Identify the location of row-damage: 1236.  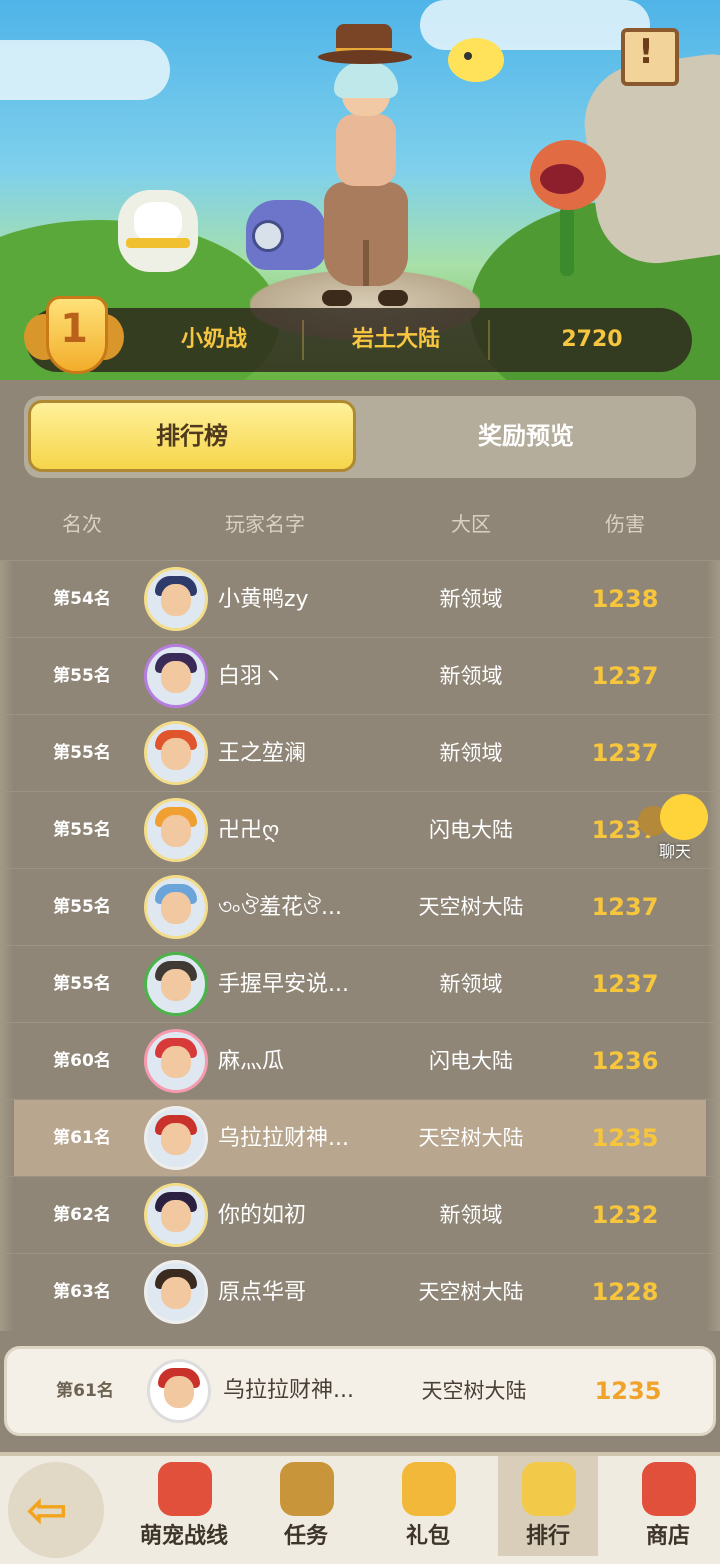
(625, 1061).